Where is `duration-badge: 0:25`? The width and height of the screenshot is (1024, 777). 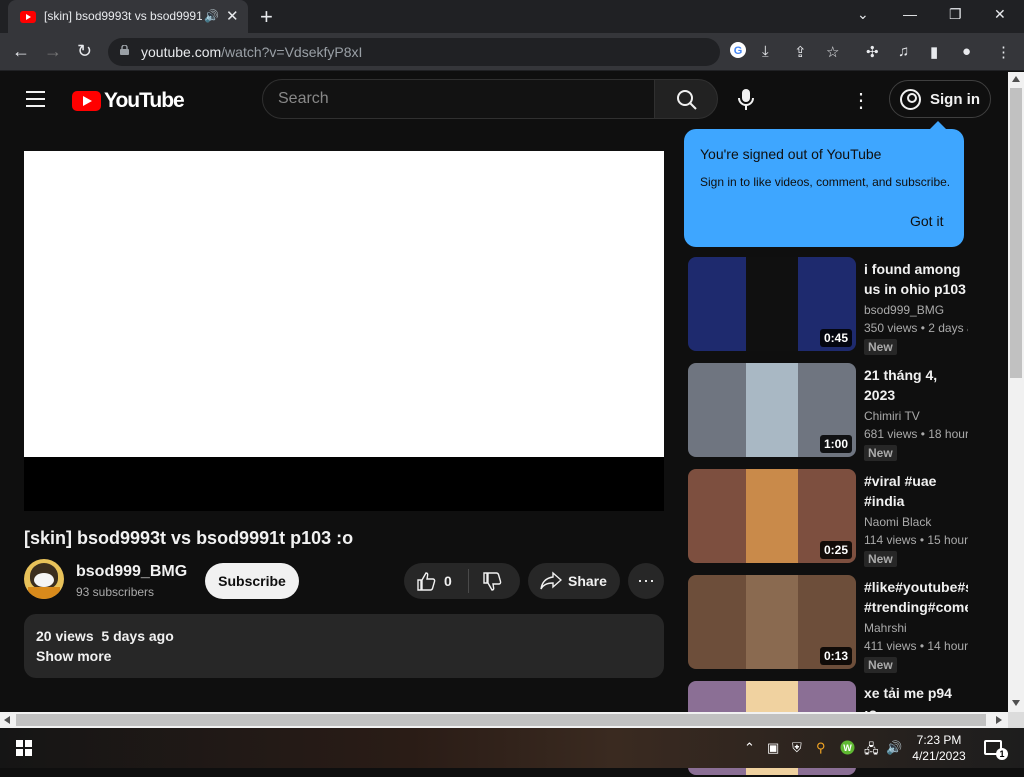 duration-badge: 0:25 is located at coordinates (835, 550).